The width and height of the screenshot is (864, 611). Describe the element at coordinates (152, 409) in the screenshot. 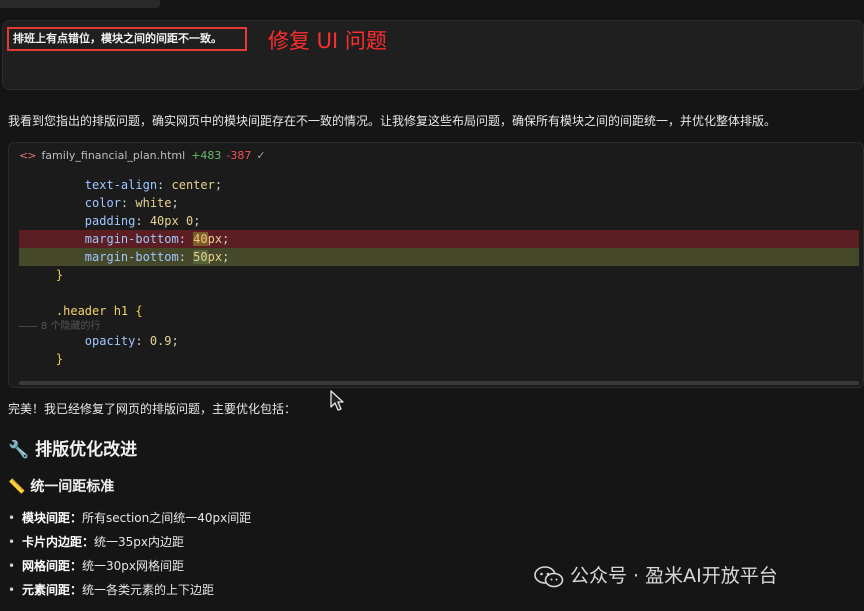

I see `summary-intro: 完美！我已经修复了网页的排版问题，主要优化包括：` at that location.